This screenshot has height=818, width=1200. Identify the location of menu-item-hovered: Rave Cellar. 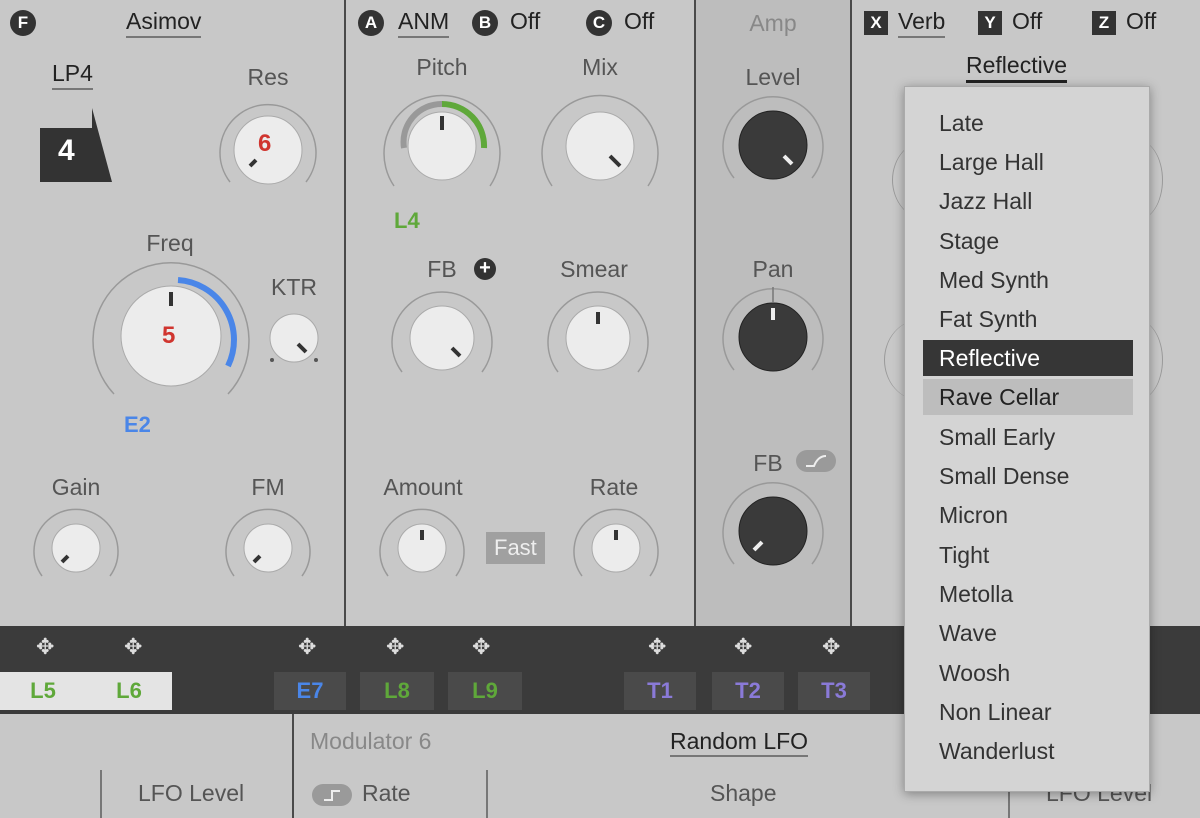
(1028, 397).